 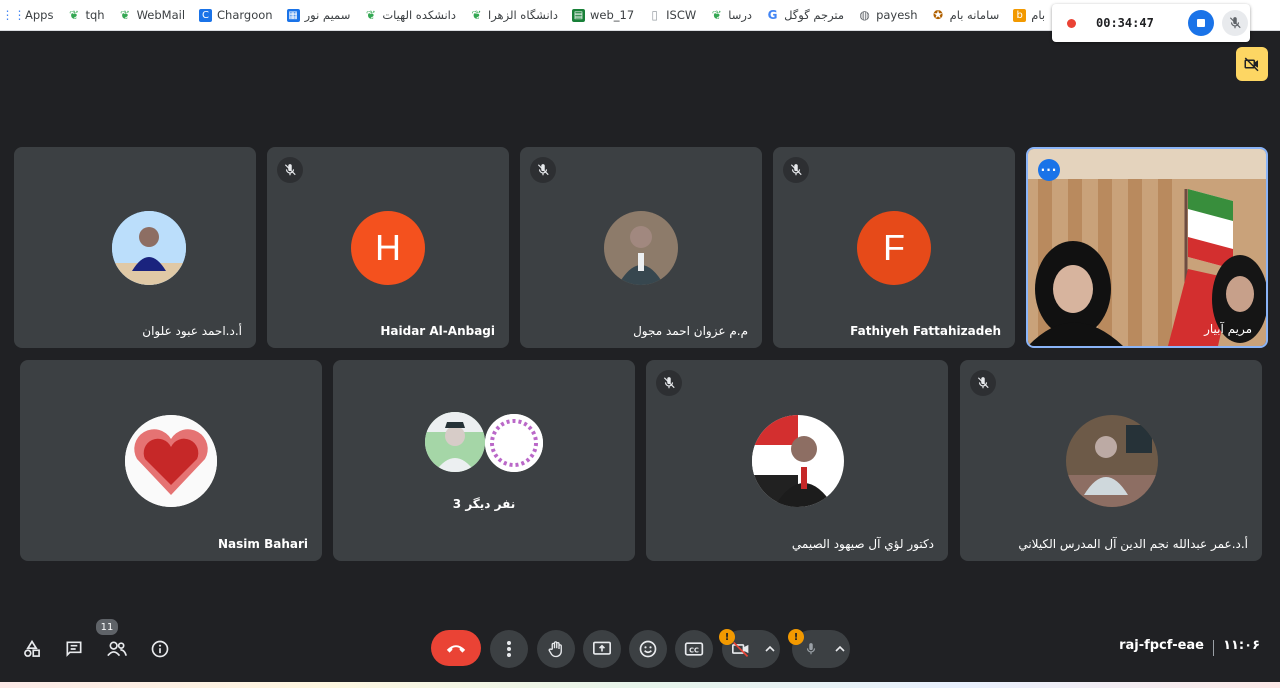 I want to click on bookmark-item: ❦ دانشگاه الزهرا, so click(x=514, y=15).